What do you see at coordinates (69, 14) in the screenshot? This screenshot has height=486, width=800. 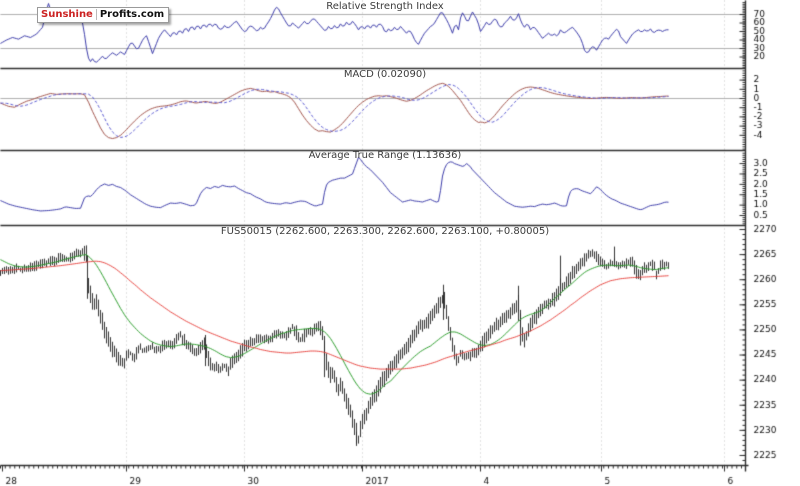 I see `logo-text-red: Sunshine` at bounding box center [69, 14].